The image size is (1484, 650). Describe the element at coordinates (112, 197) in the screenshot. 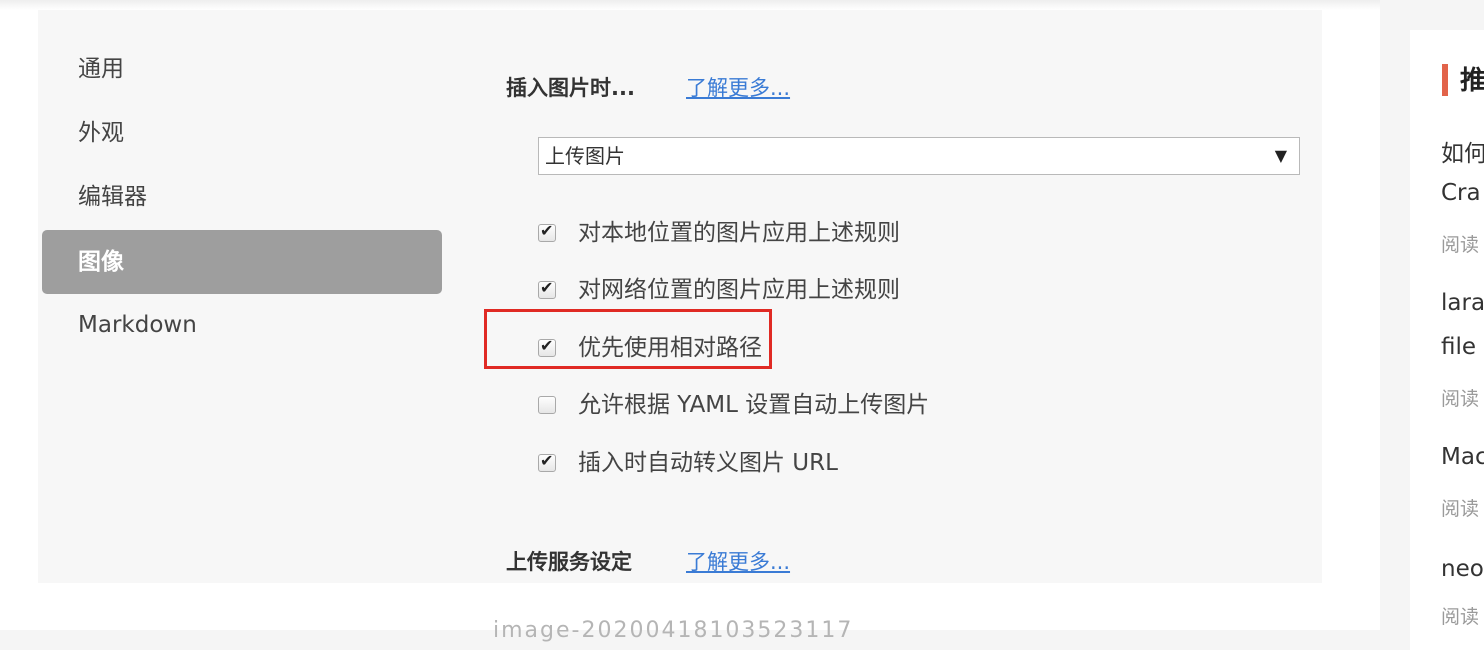

I see `sidebar-item-editor: 编辑器` at that location.